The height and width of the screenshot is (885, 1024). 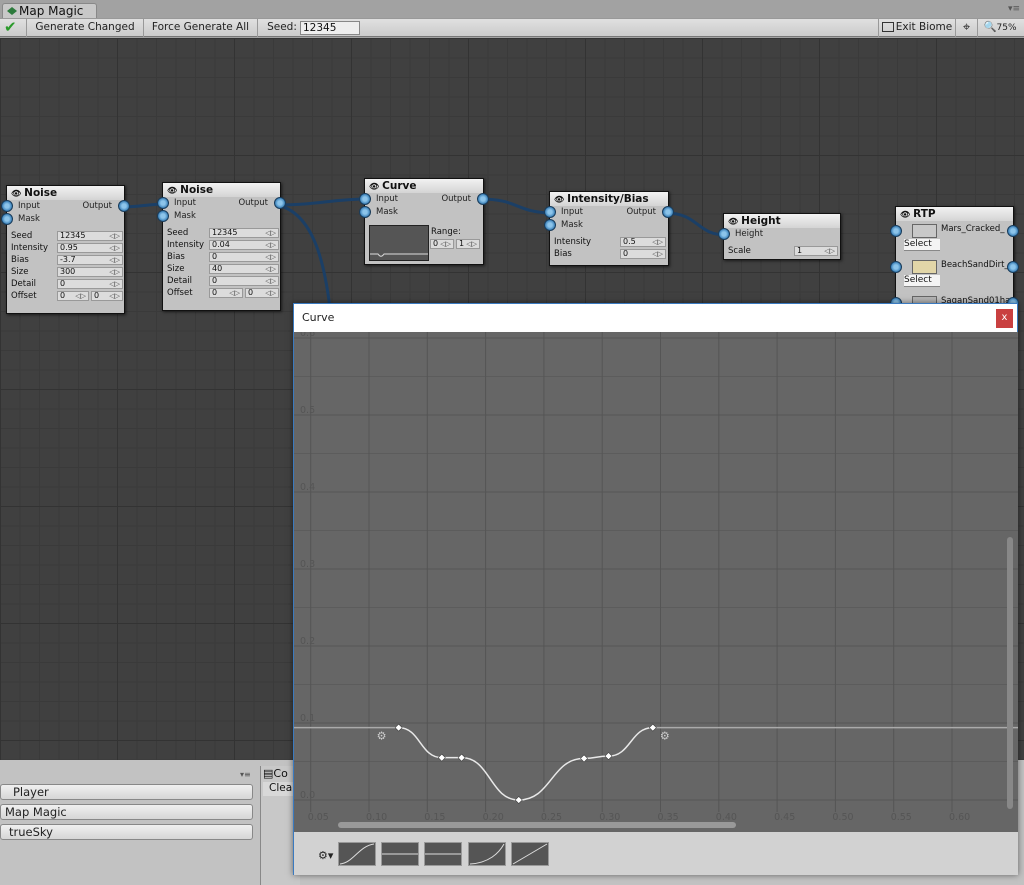 I want to click on list-item-truesky: trueSky, so click(x=126, y=832).